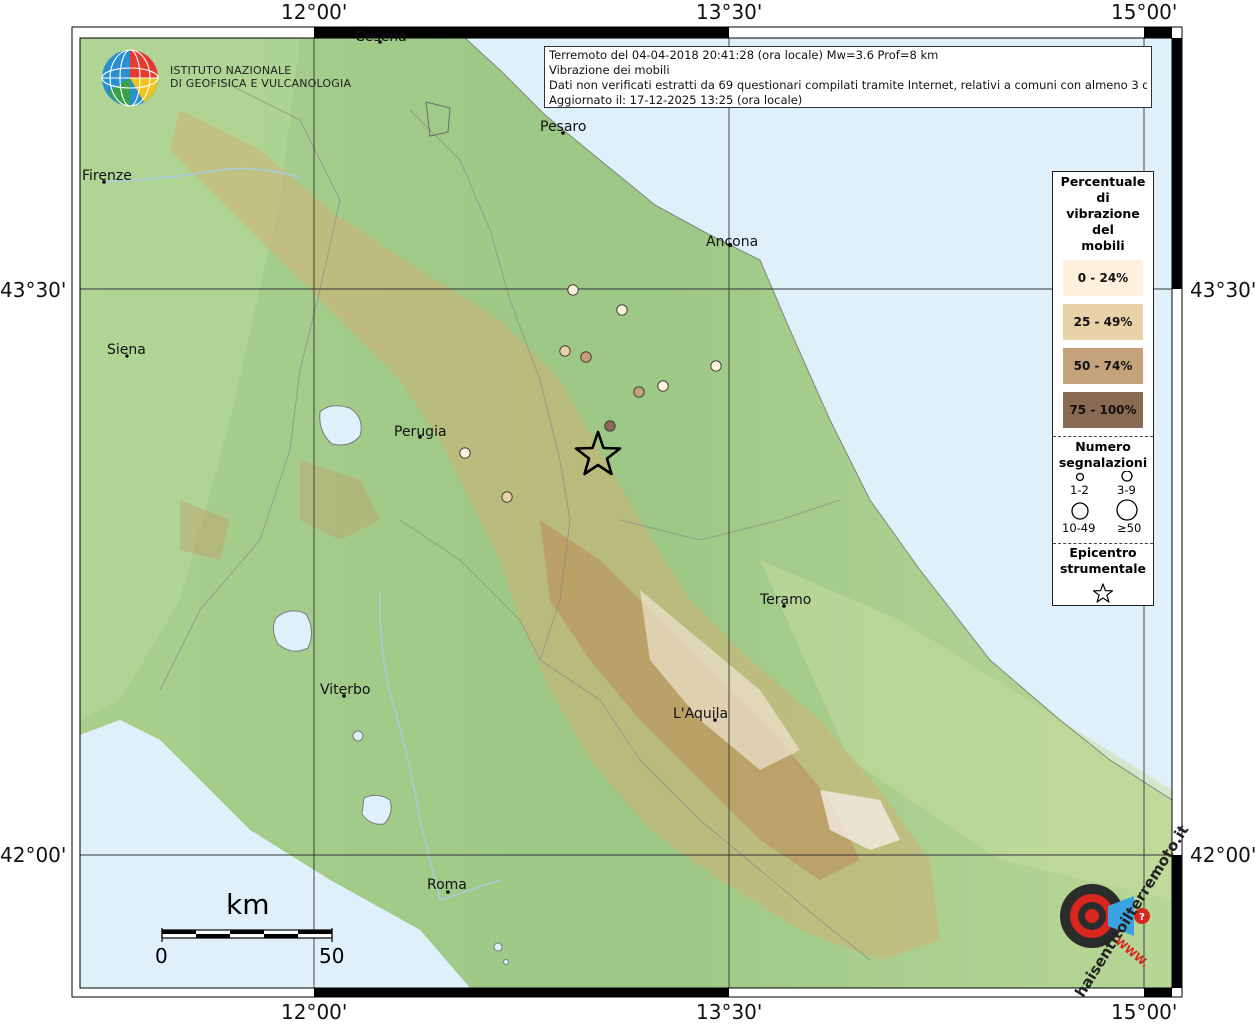 Image resolution: width=1255 pixels, height=1024 pixels. What do you see at coordinates (447, 885) in the screenshot?
I see `city-label-roma: Roma` at bounding box center [447, 885].